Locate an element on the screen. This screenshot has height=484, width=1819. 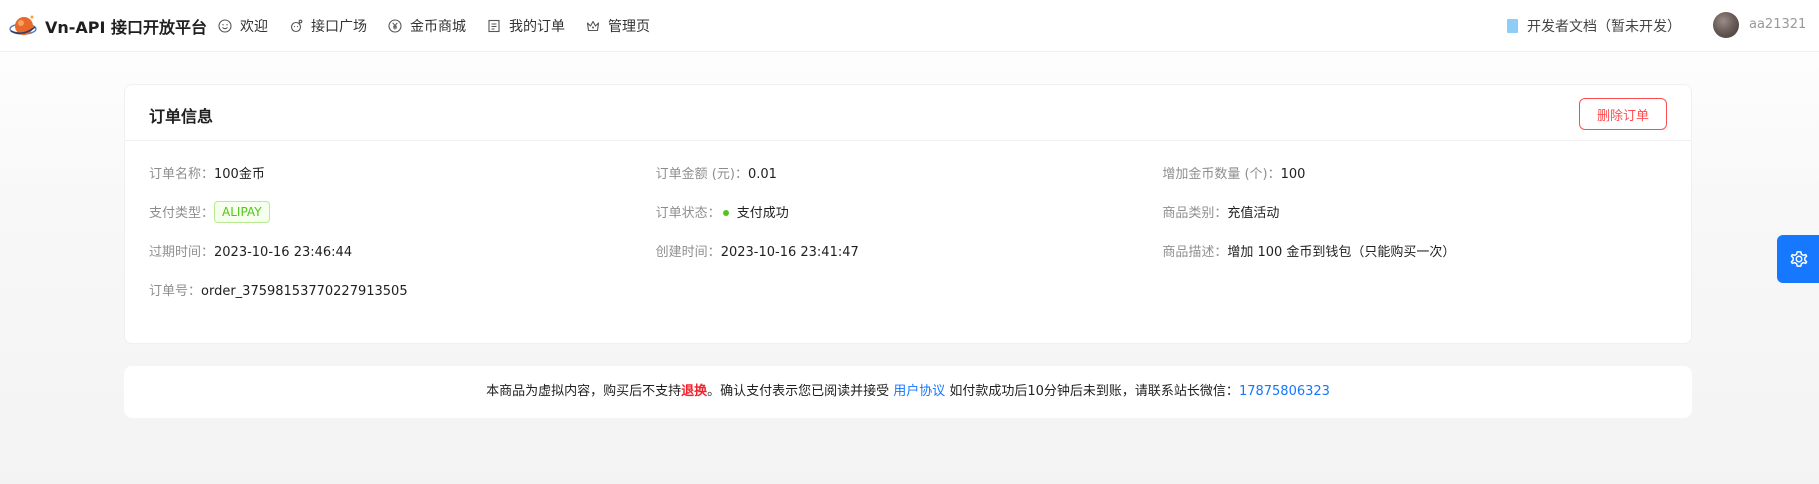
nav-label: 管理页 is located at coordinates (629, 27).